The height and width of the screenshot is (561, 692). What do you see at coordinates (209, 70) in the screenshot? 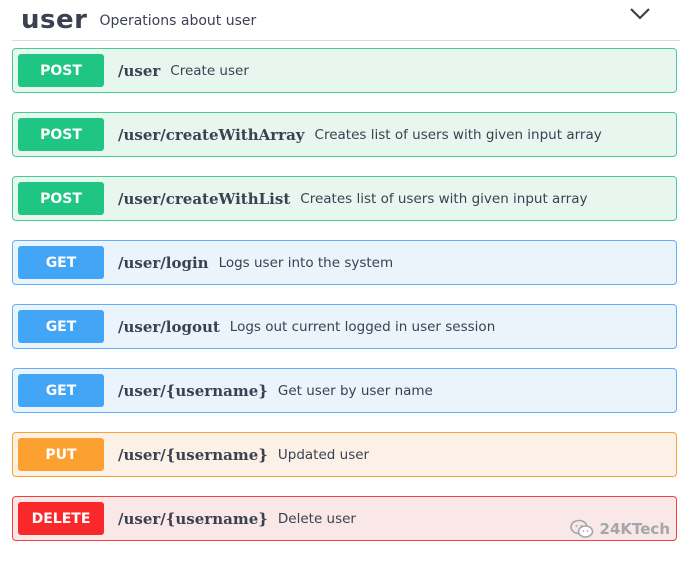
I see `operation-summary: Create user` at bounding box center [209, 70].